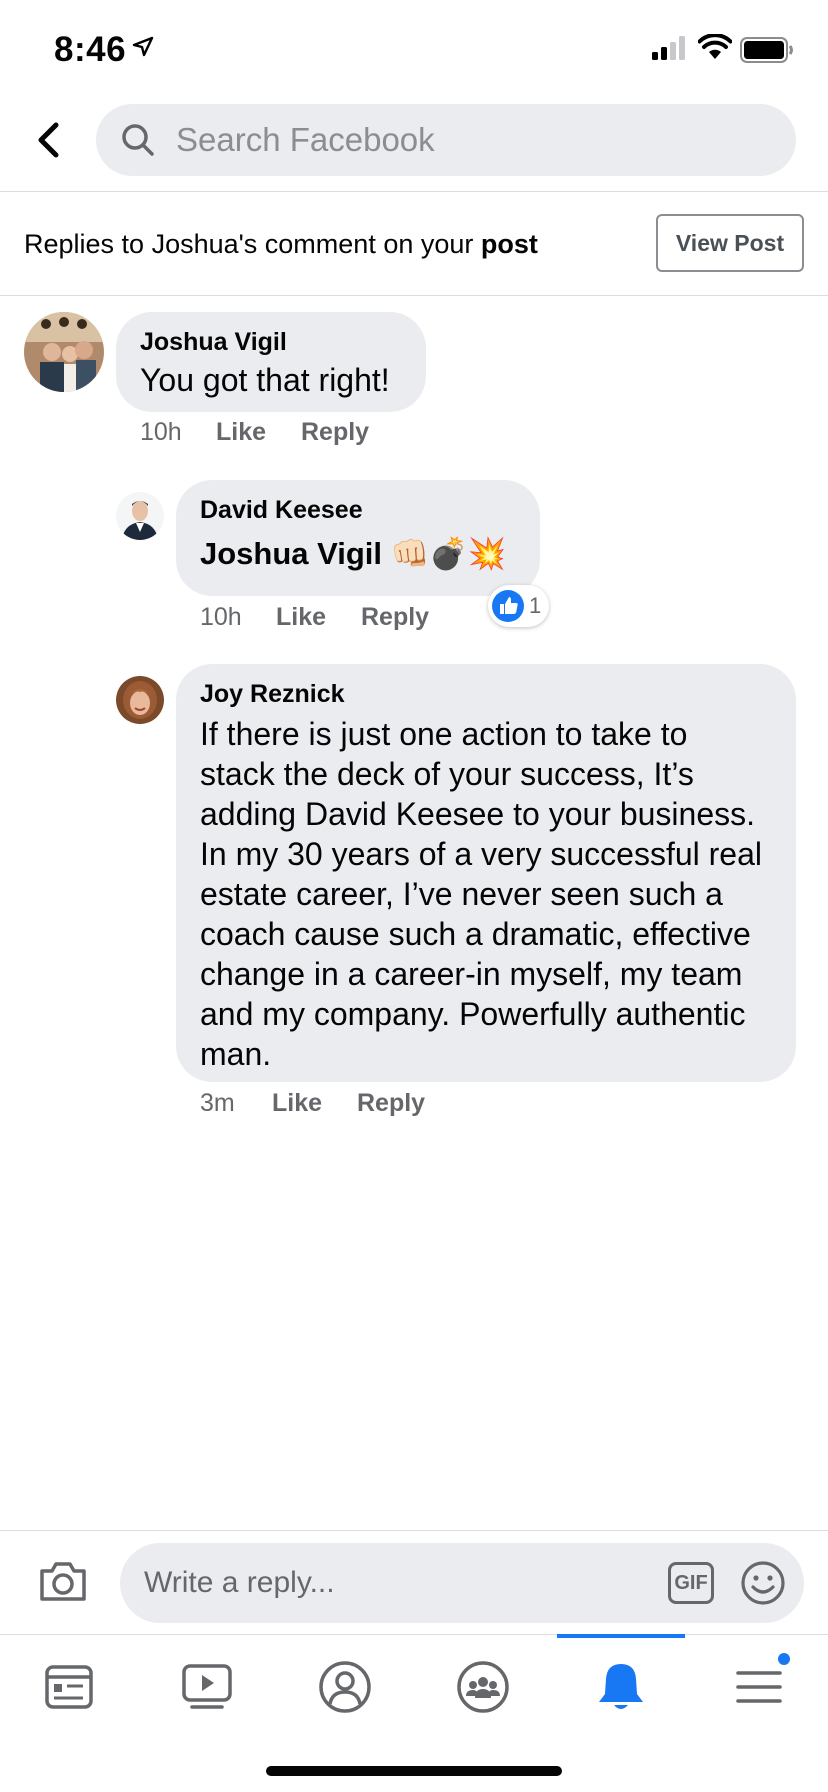 This screenshot has width=828, height=1792. What do you see at coordinates (404, 1583) in the screenshot?
I see `reply-input` at bounding box center [404, 1583].